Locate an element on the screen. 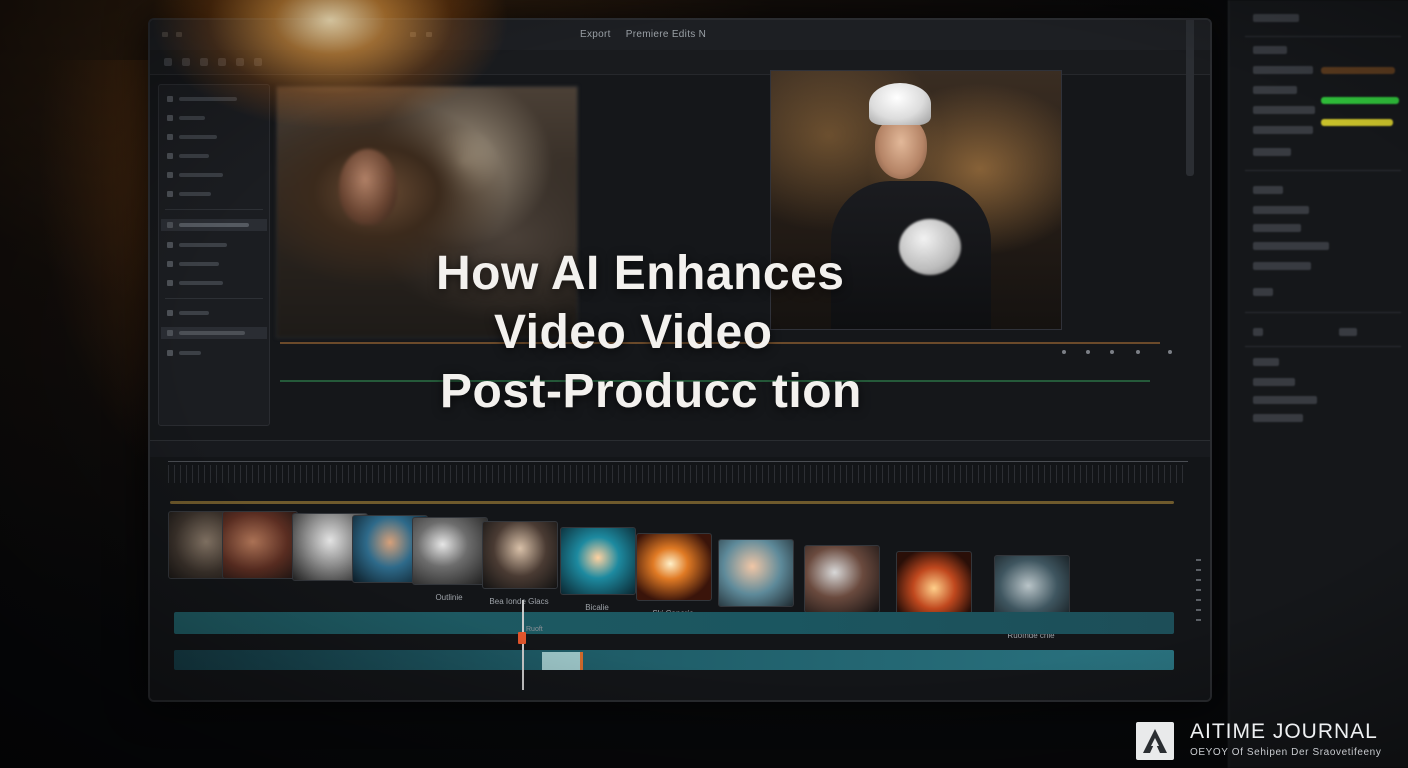 The image size is (1408, 768). export-menu: Export is located at coordinates (595, 34).